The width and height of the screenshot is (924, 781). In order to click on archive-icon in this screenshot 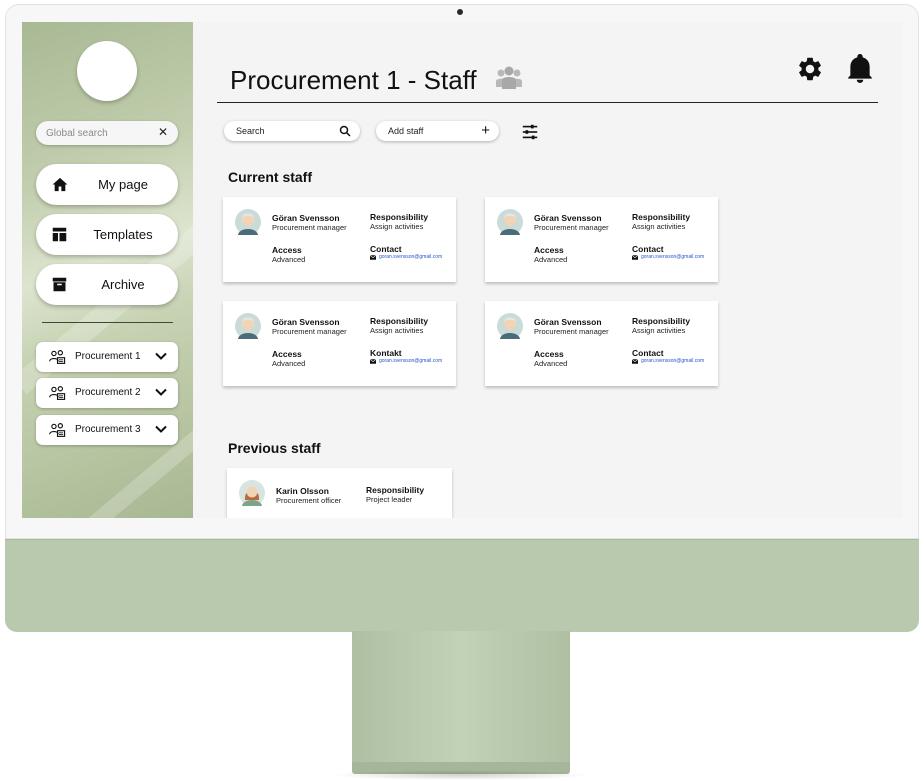, I will do `click(59, 284)`.